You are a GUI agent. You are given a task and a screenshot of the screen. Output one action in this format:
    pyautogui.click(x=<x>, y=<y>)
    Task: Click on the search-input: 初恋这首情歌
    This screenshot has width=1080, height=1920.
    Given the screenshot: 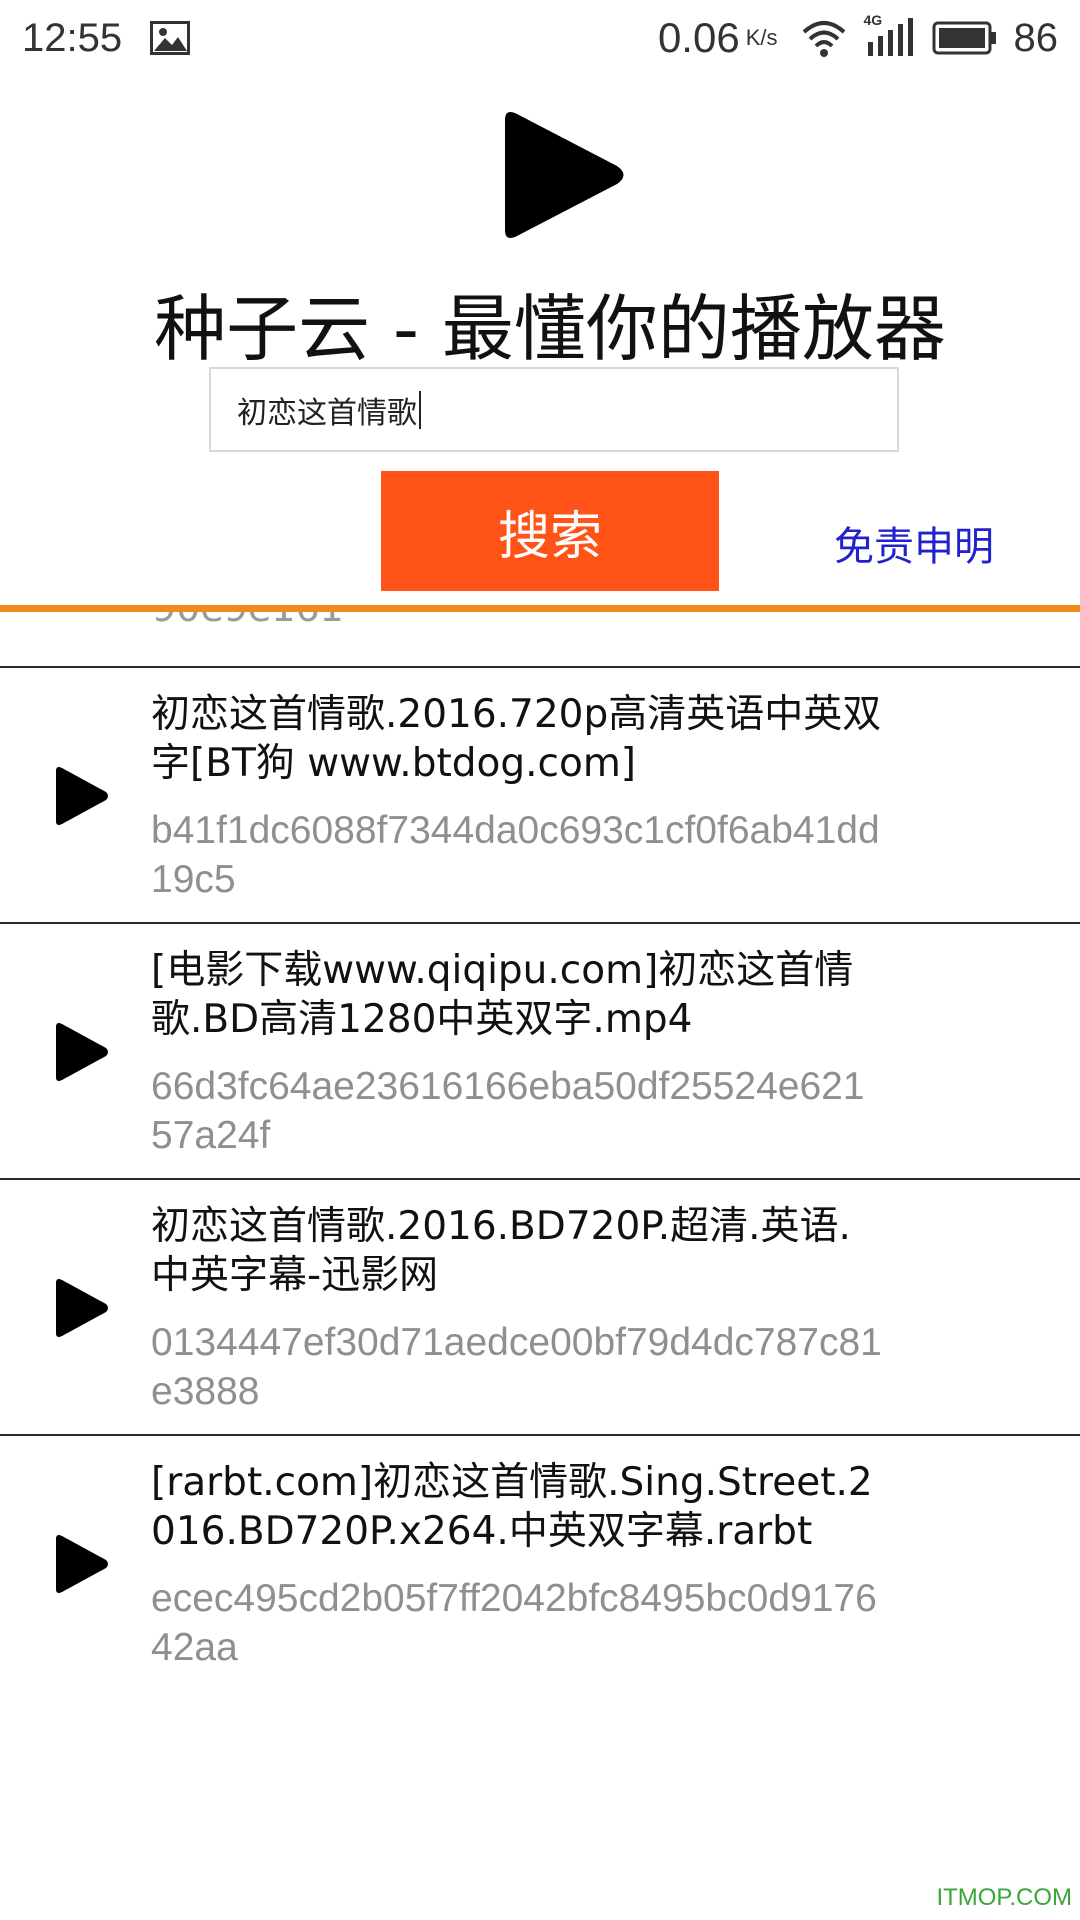 What is the action you would take?
    pyautogui.click(x=554, y=409)
    